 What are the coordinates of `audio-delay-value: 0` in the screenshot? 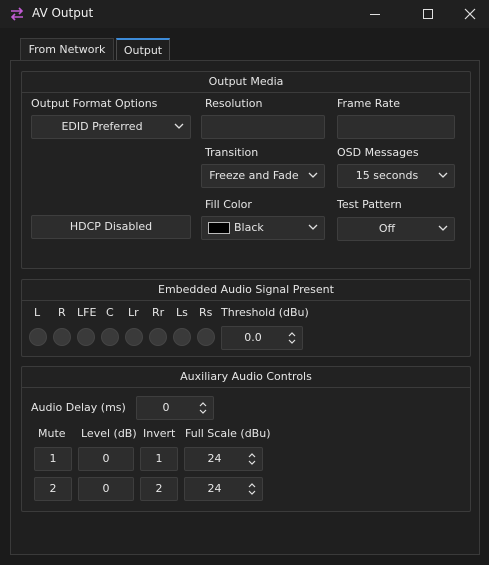 It's located at (166, 407).